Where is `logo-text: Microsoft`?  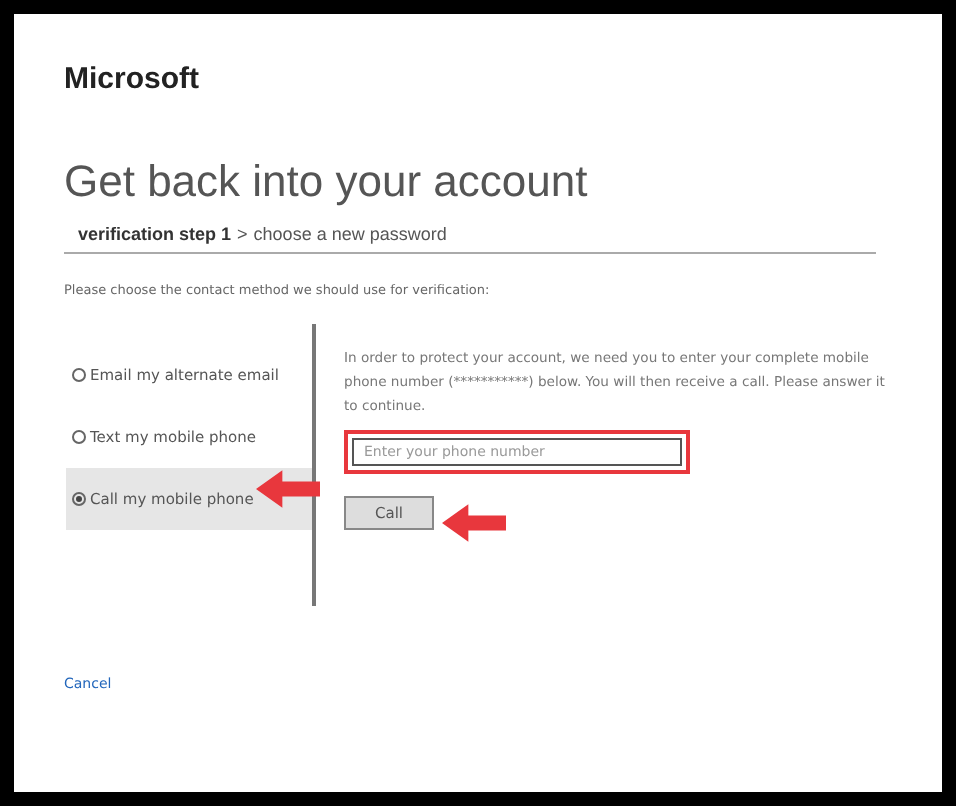
logo-text: Microsoft is located at coordinates (132, 81).